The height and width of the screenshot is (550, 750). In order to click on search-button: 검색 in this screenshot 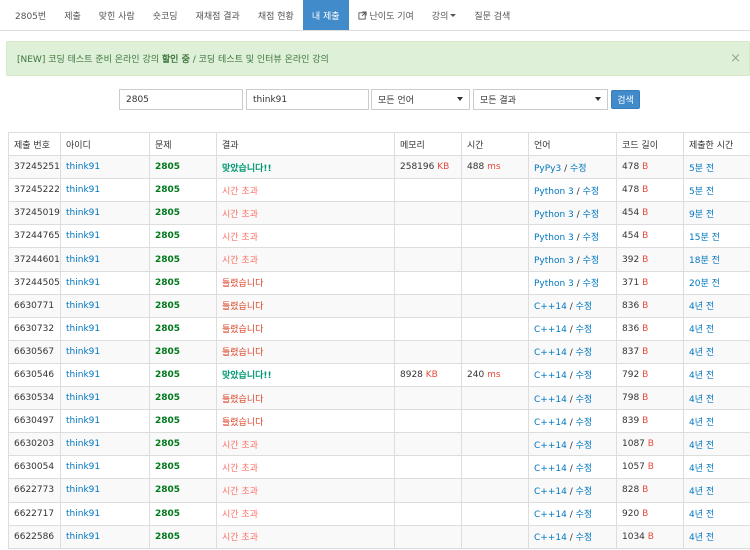, I will do `click(625, 99)`.